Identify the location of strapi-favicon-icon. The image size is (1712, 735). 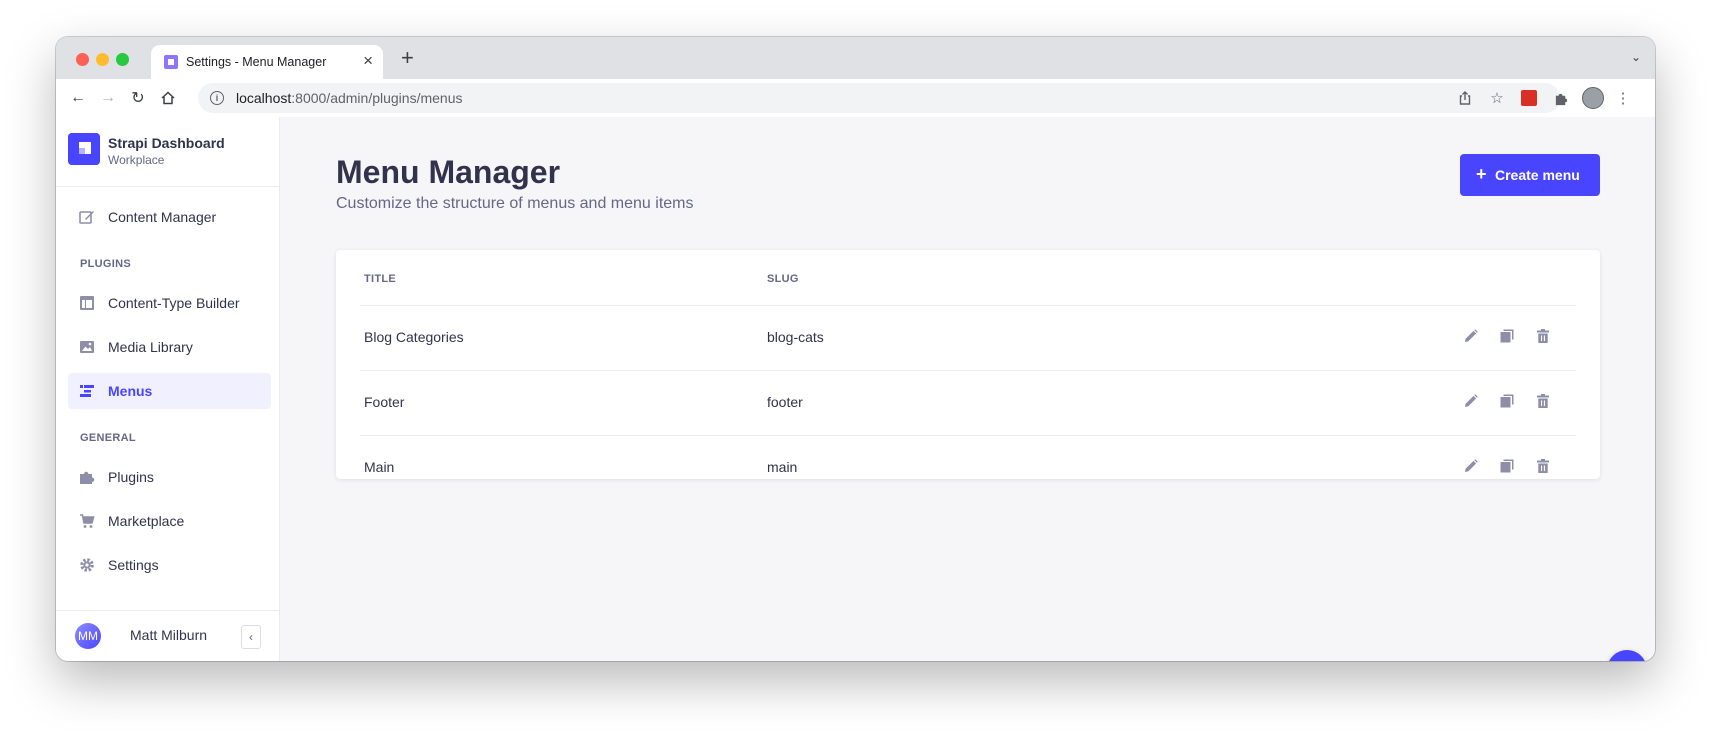
(171, 62).